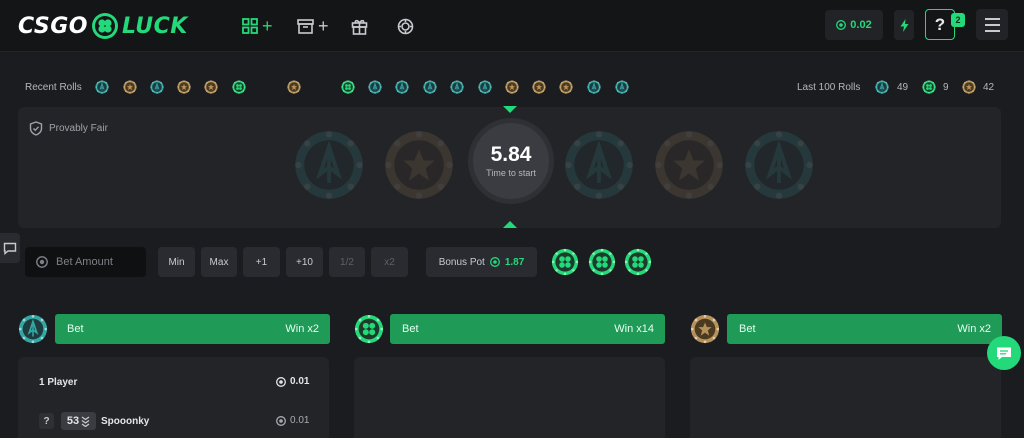 This screenshot has height=438, width=1024. What do you see at coordinates (1004, 353) in the screenshot?
I see `support-chat-button` at bounding box center [1004, 353].